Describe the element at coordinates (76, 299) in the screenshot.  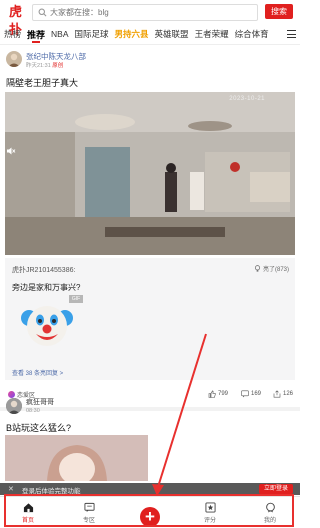
I see `gif-tag: GIF` at that location.